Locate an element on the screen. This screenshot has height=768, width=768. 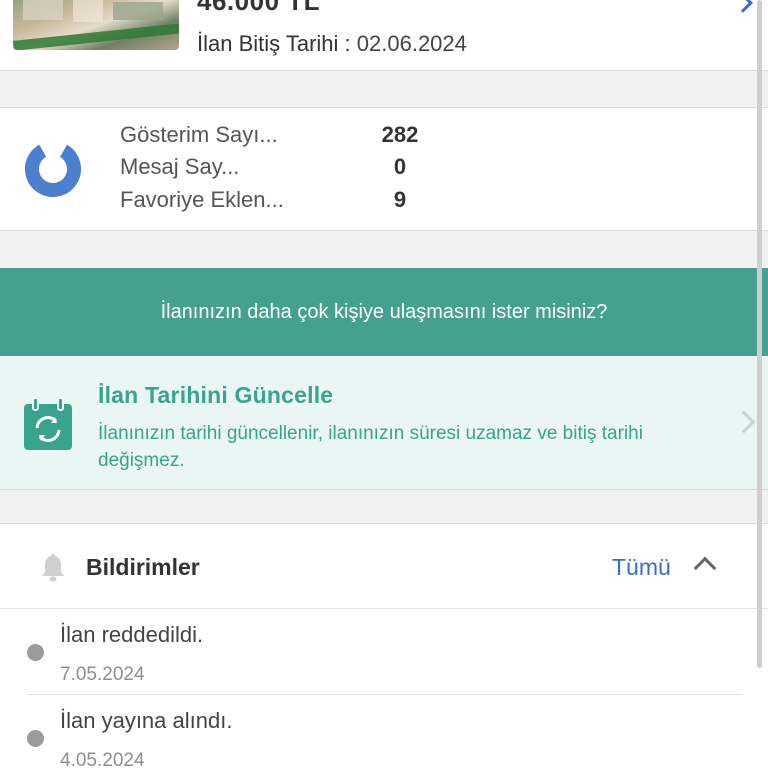
listing-price: 46.000 TL is located at coordinates (259, 8).